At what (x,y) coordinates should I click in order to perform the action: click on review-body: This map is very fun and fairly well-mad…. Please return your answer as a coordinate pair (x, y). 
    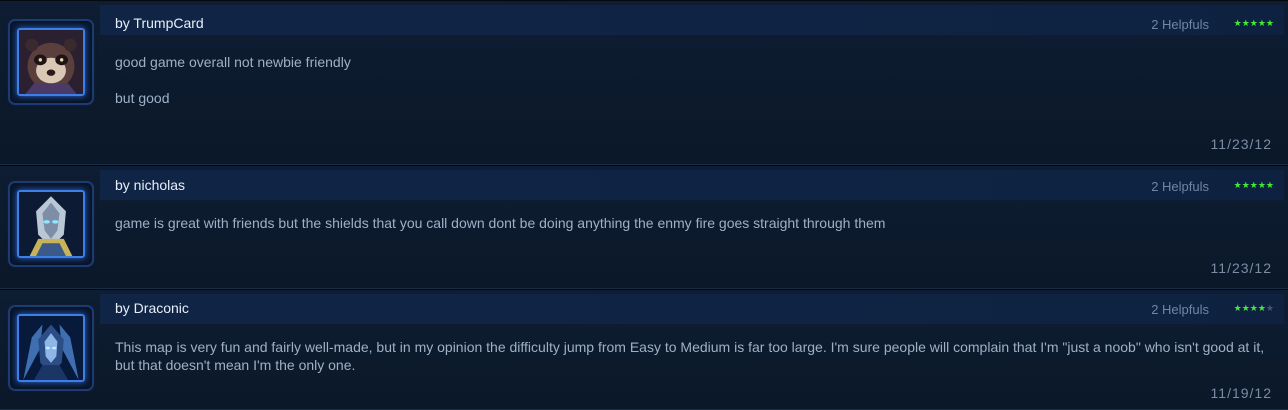
    Looking at the image, I should click on (691, 356).